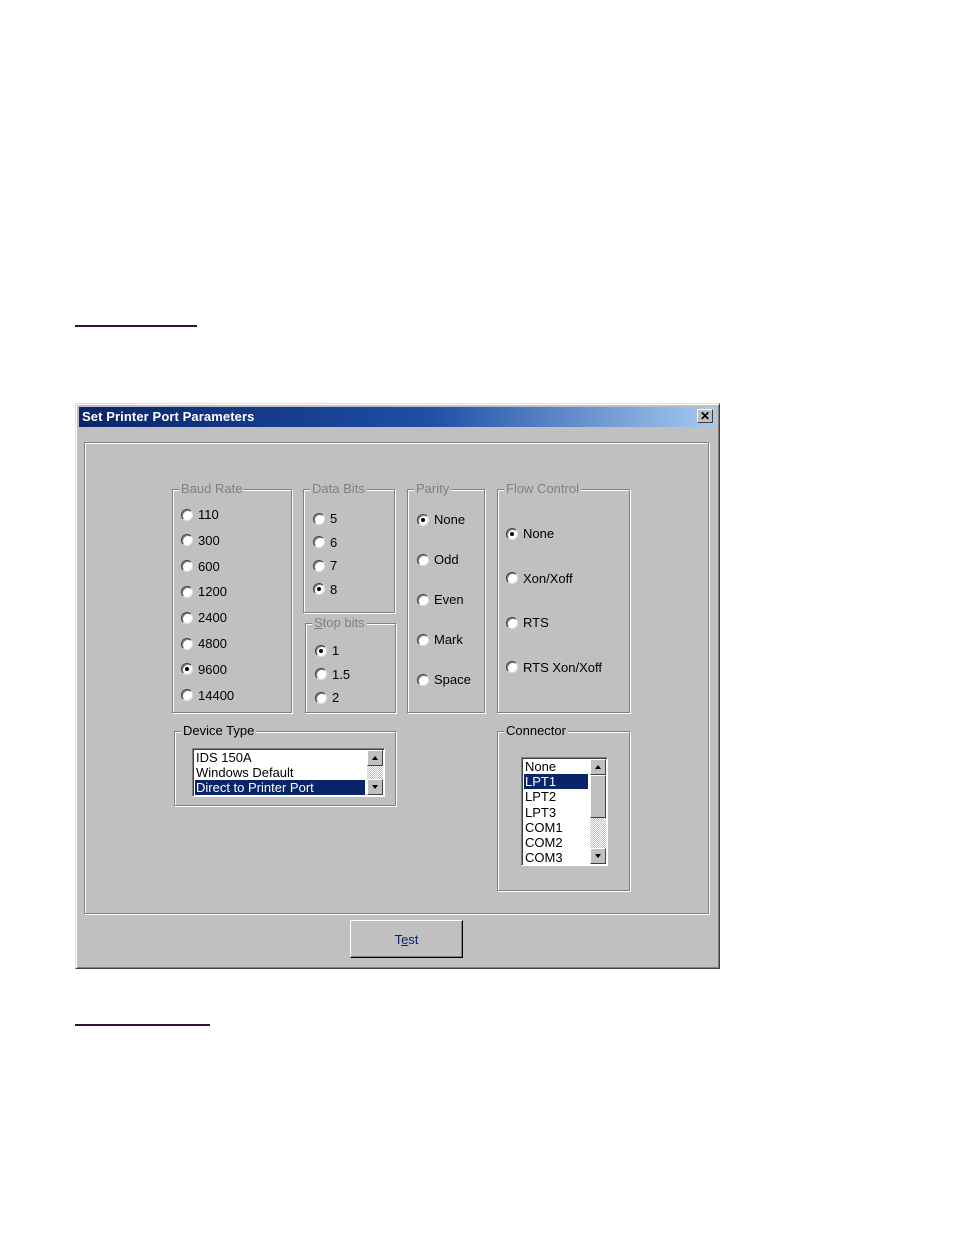  What do you see at coordinates (168, 416) in the screenshot?
I see `dialog-title: Set Printer Port Parameters` at bounding box center [168, 416].